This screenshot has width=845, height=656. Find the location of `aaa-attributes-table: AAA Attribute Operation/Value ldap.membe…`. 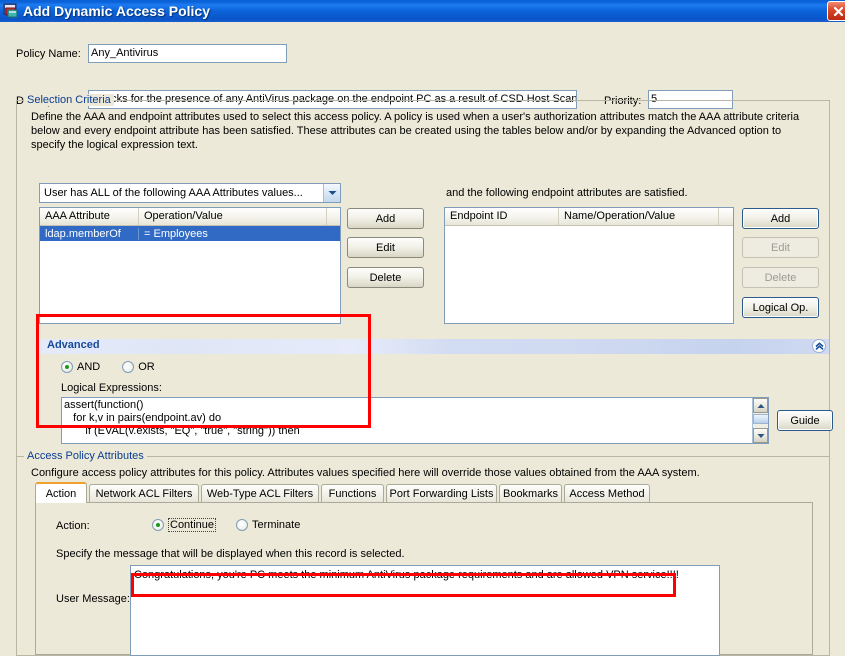

aaa-attributes-table: AAA Attribute Operation/Value ldap.membe… is located at coordinates (190, 265).